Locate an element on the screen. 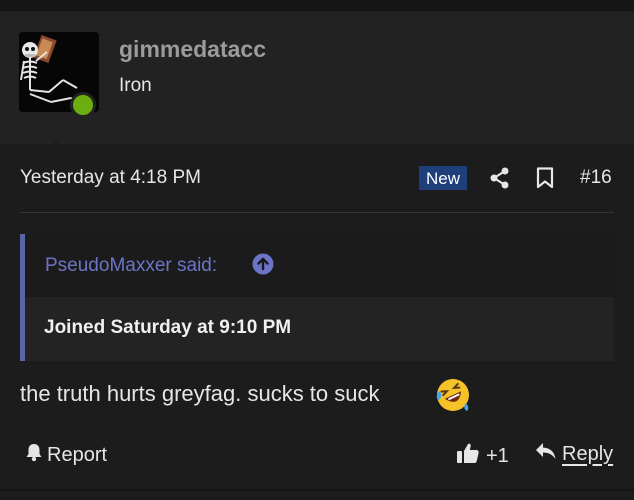  online-status-indicator is located at coordinates (83, 105).